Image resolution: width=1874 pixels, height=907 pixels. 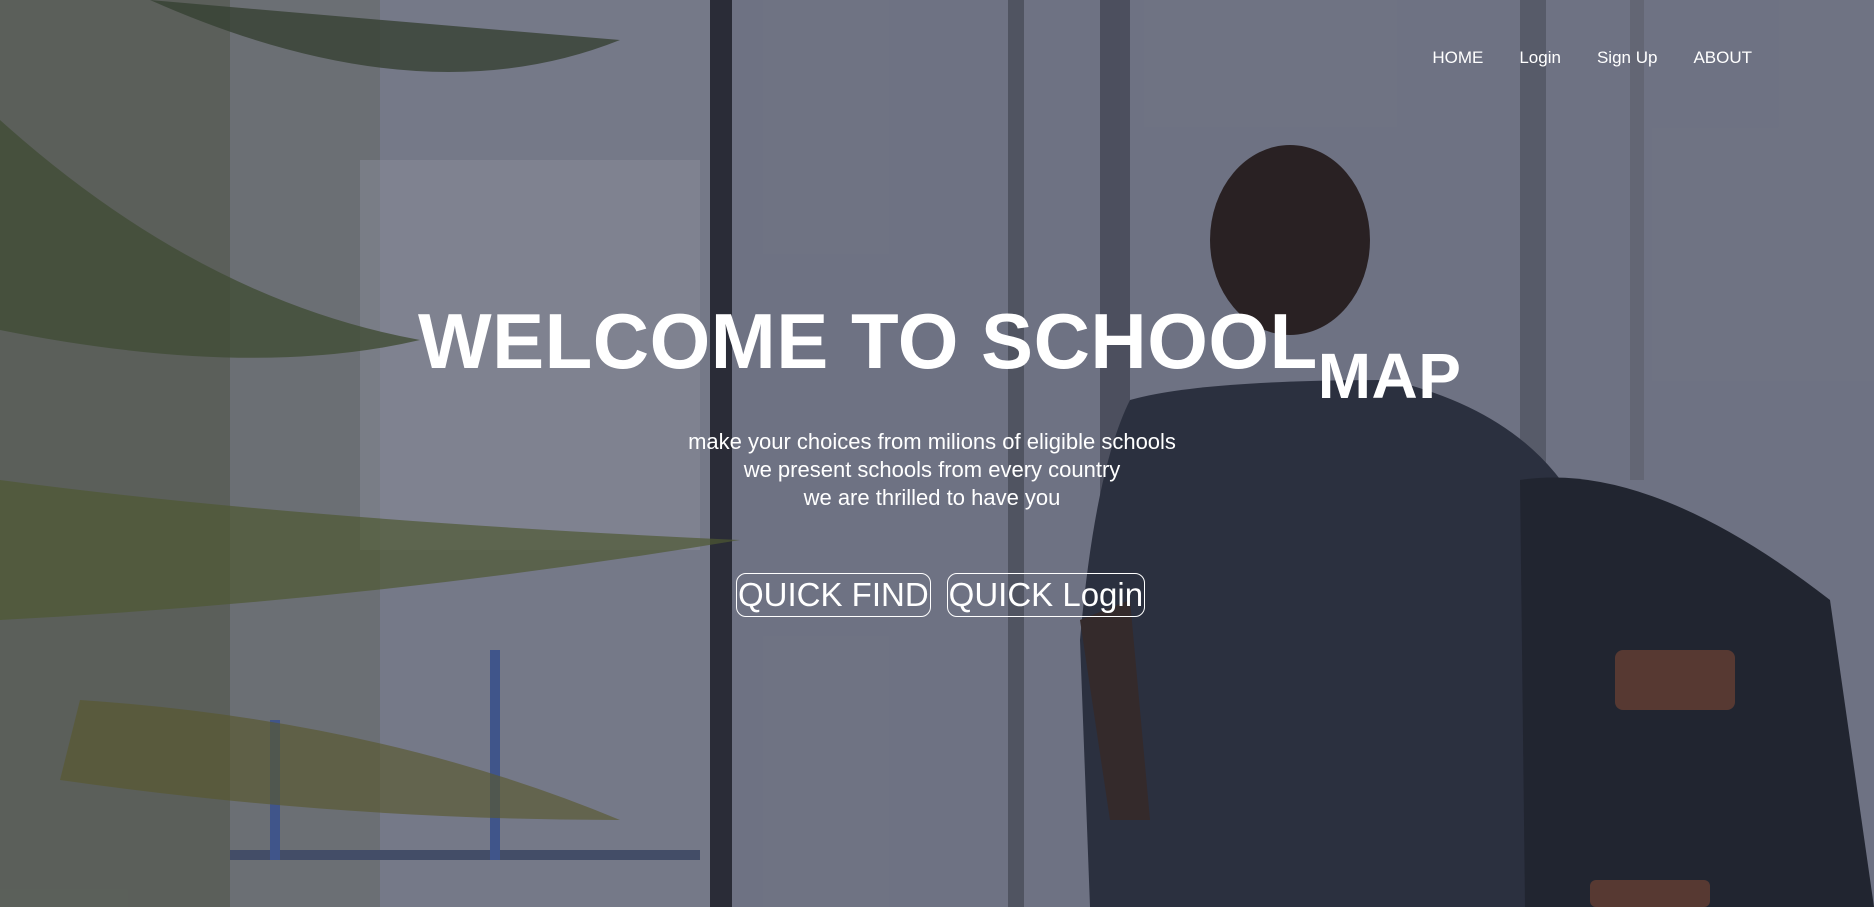 I want to click on hero-title-suffix: MAP, so click(x=1389, y=376).